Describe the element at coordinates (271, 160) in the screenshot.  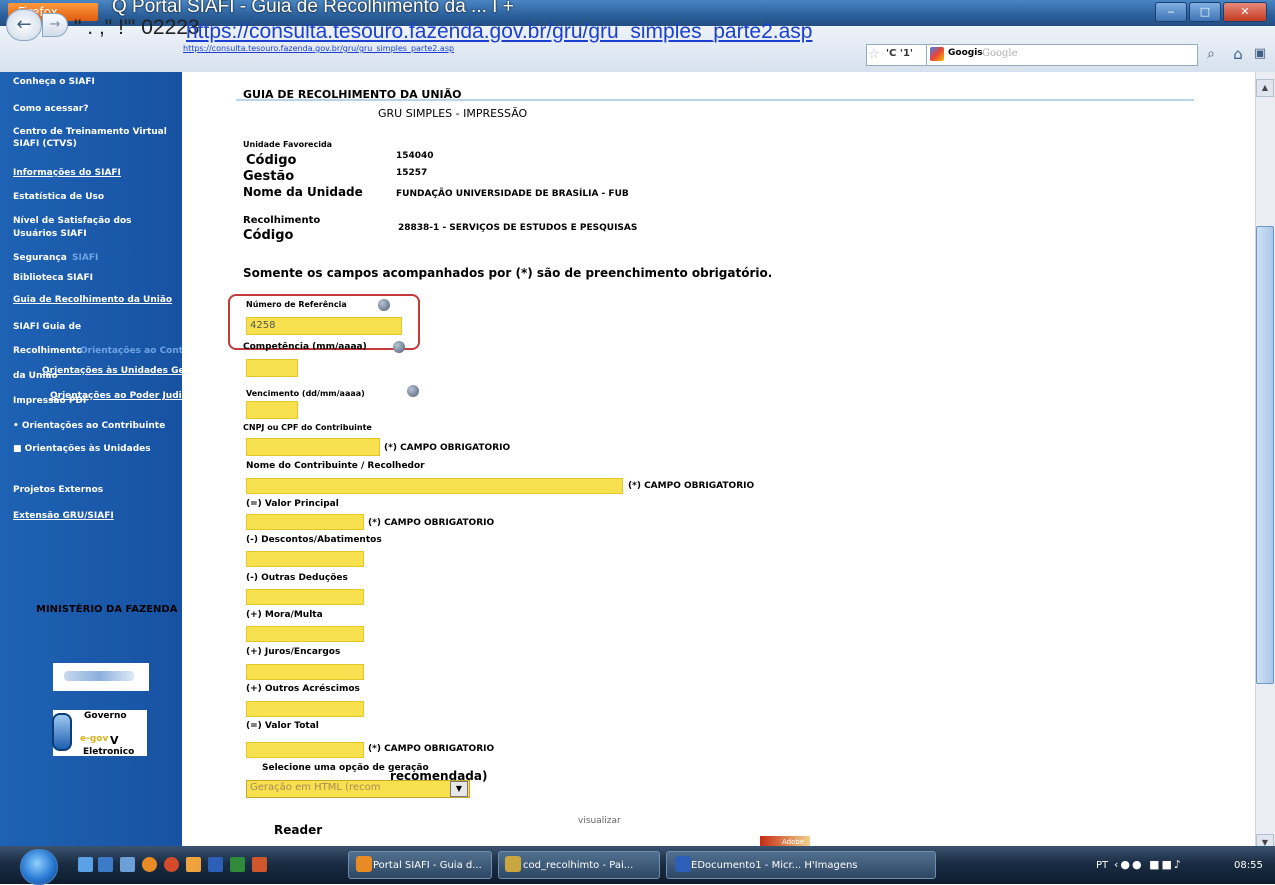
I see `codigo-label: Código` at that location.